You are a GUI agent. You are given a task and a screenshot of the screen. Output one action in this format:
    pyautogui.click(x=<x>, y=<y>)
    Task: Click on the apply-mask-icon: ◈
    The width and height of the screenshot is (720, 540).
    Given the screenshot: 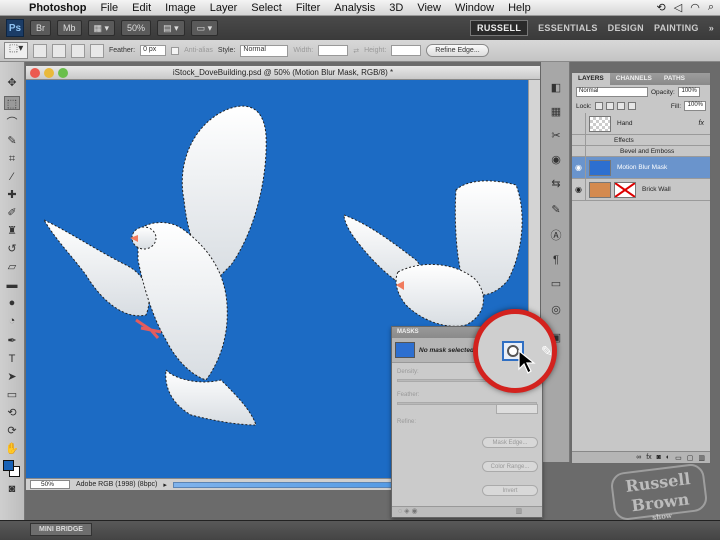 What is the action you would take?
    pyautogui.click(x=406, y=511)
    